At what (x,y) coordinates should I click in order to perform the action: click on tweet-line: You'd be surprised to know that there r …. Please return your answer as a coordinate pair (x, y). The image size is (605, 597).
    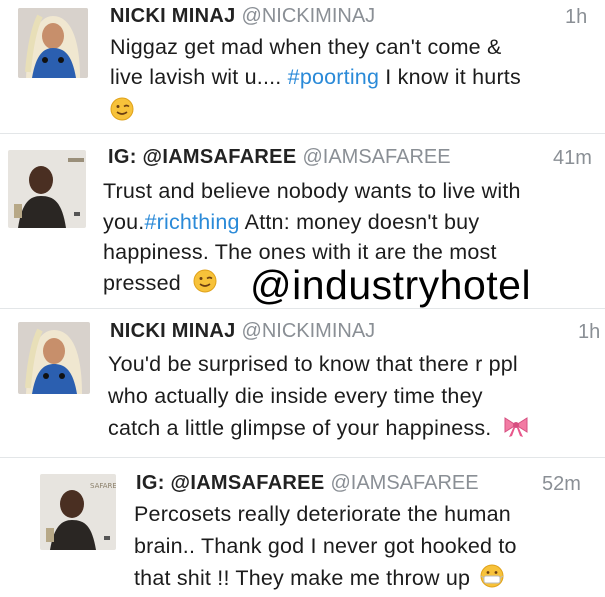
    Looking at the image, I should click on (313, 364).